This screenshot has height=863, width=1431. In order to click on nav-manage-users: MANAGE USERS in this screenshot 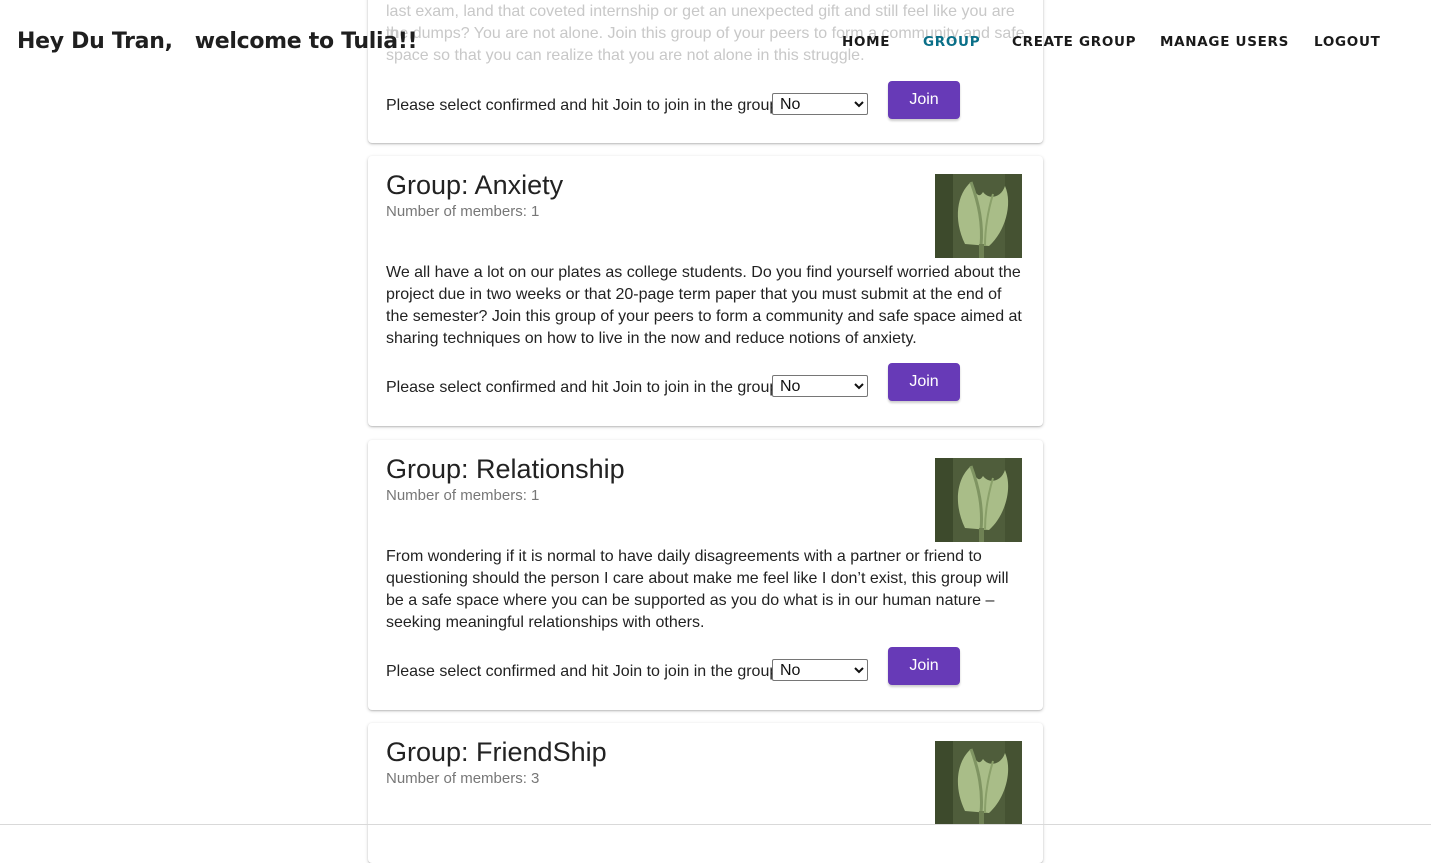, I will do `click(1224, 42)`.